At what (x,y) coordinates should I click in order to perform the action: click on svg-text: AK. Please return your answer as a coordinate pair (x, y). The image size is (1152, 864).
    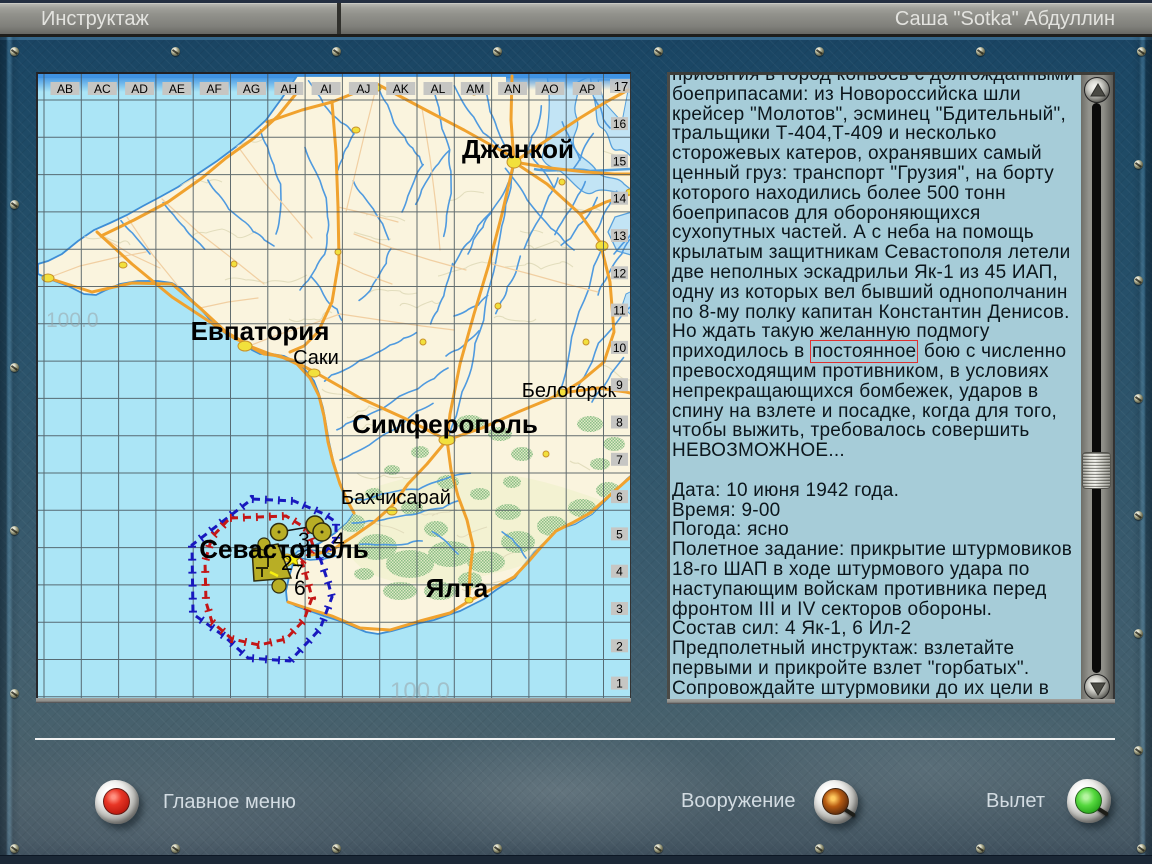
    Looking at the image, I should click on (401, 89).